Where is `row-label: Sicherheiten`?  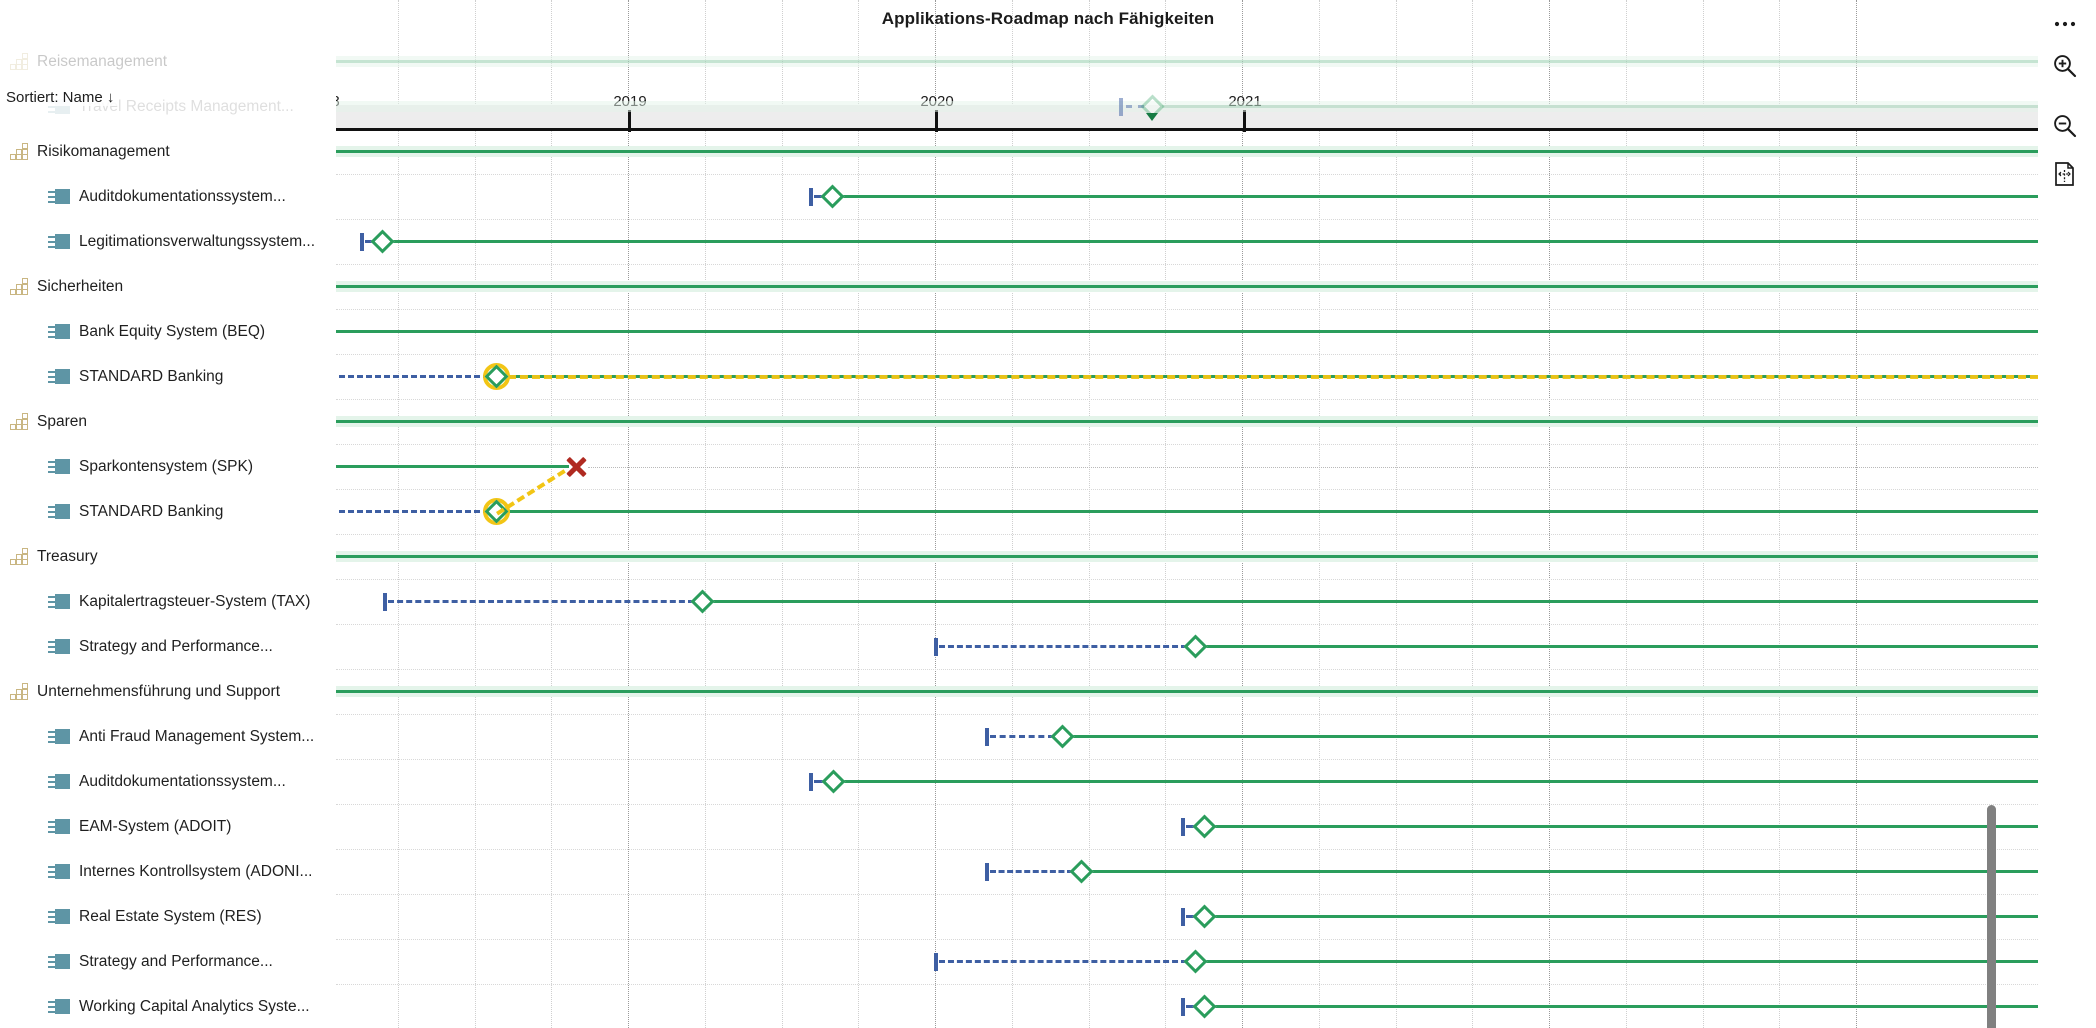 row-label: Sicherheiten is located at coordinates (80, 286).